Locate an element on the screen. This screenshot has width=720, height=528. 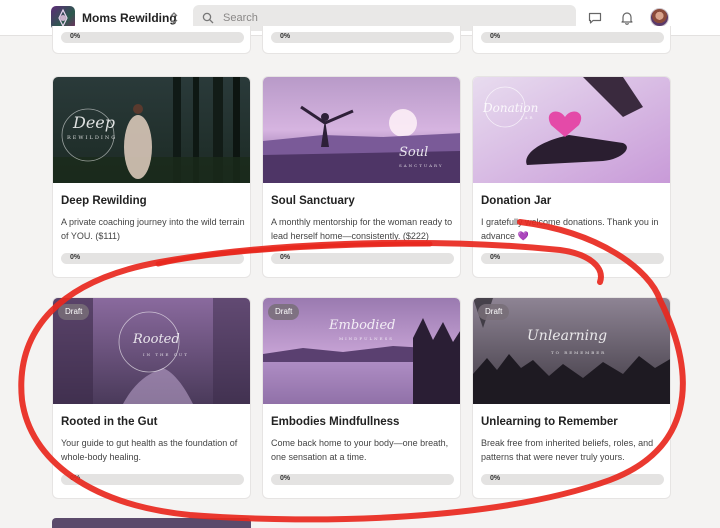
bell-icon is located at coordinates (627, 18).